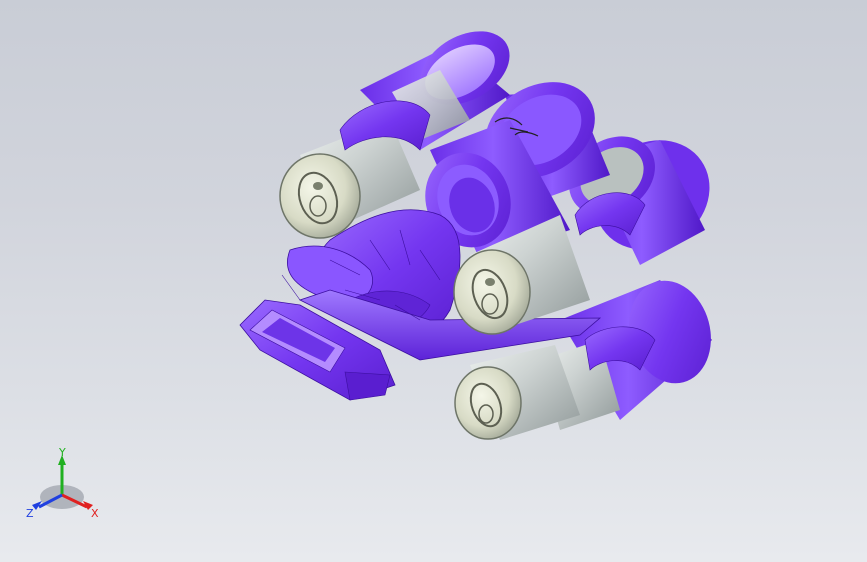 The height and width of the screenshot is (562, 867). What do you see at coordinates (95, 513) in the screenshot?
I see `x-axis-label: X` at bounding box center [95, 513].